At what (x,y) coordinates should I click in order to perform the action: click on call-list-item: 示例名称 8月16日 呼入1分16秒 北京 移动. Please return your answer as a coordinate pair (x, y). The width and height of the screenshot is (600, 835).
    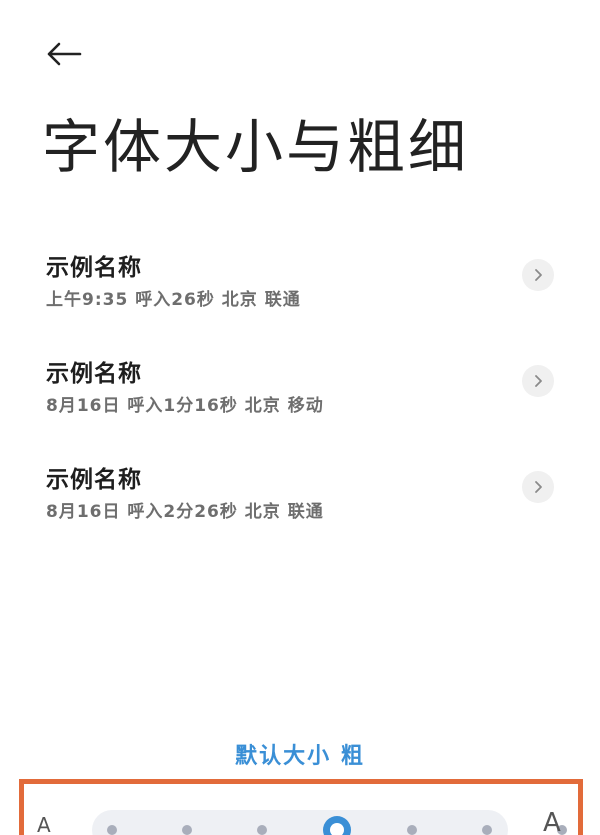
    Looking at the image, I should click on (300, 399).